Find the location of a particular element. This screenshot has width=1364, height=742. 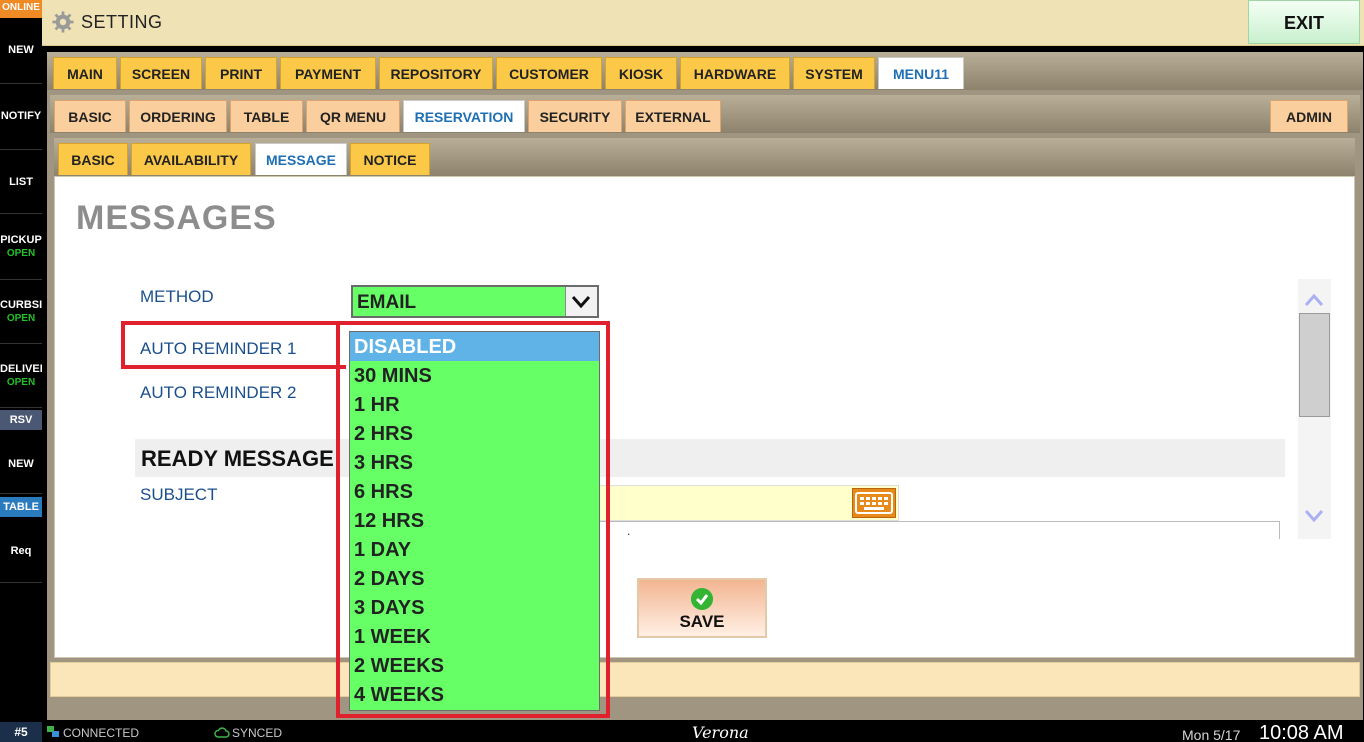

dropdown-option: 2 DAYS is located at coordinates (474, 578).